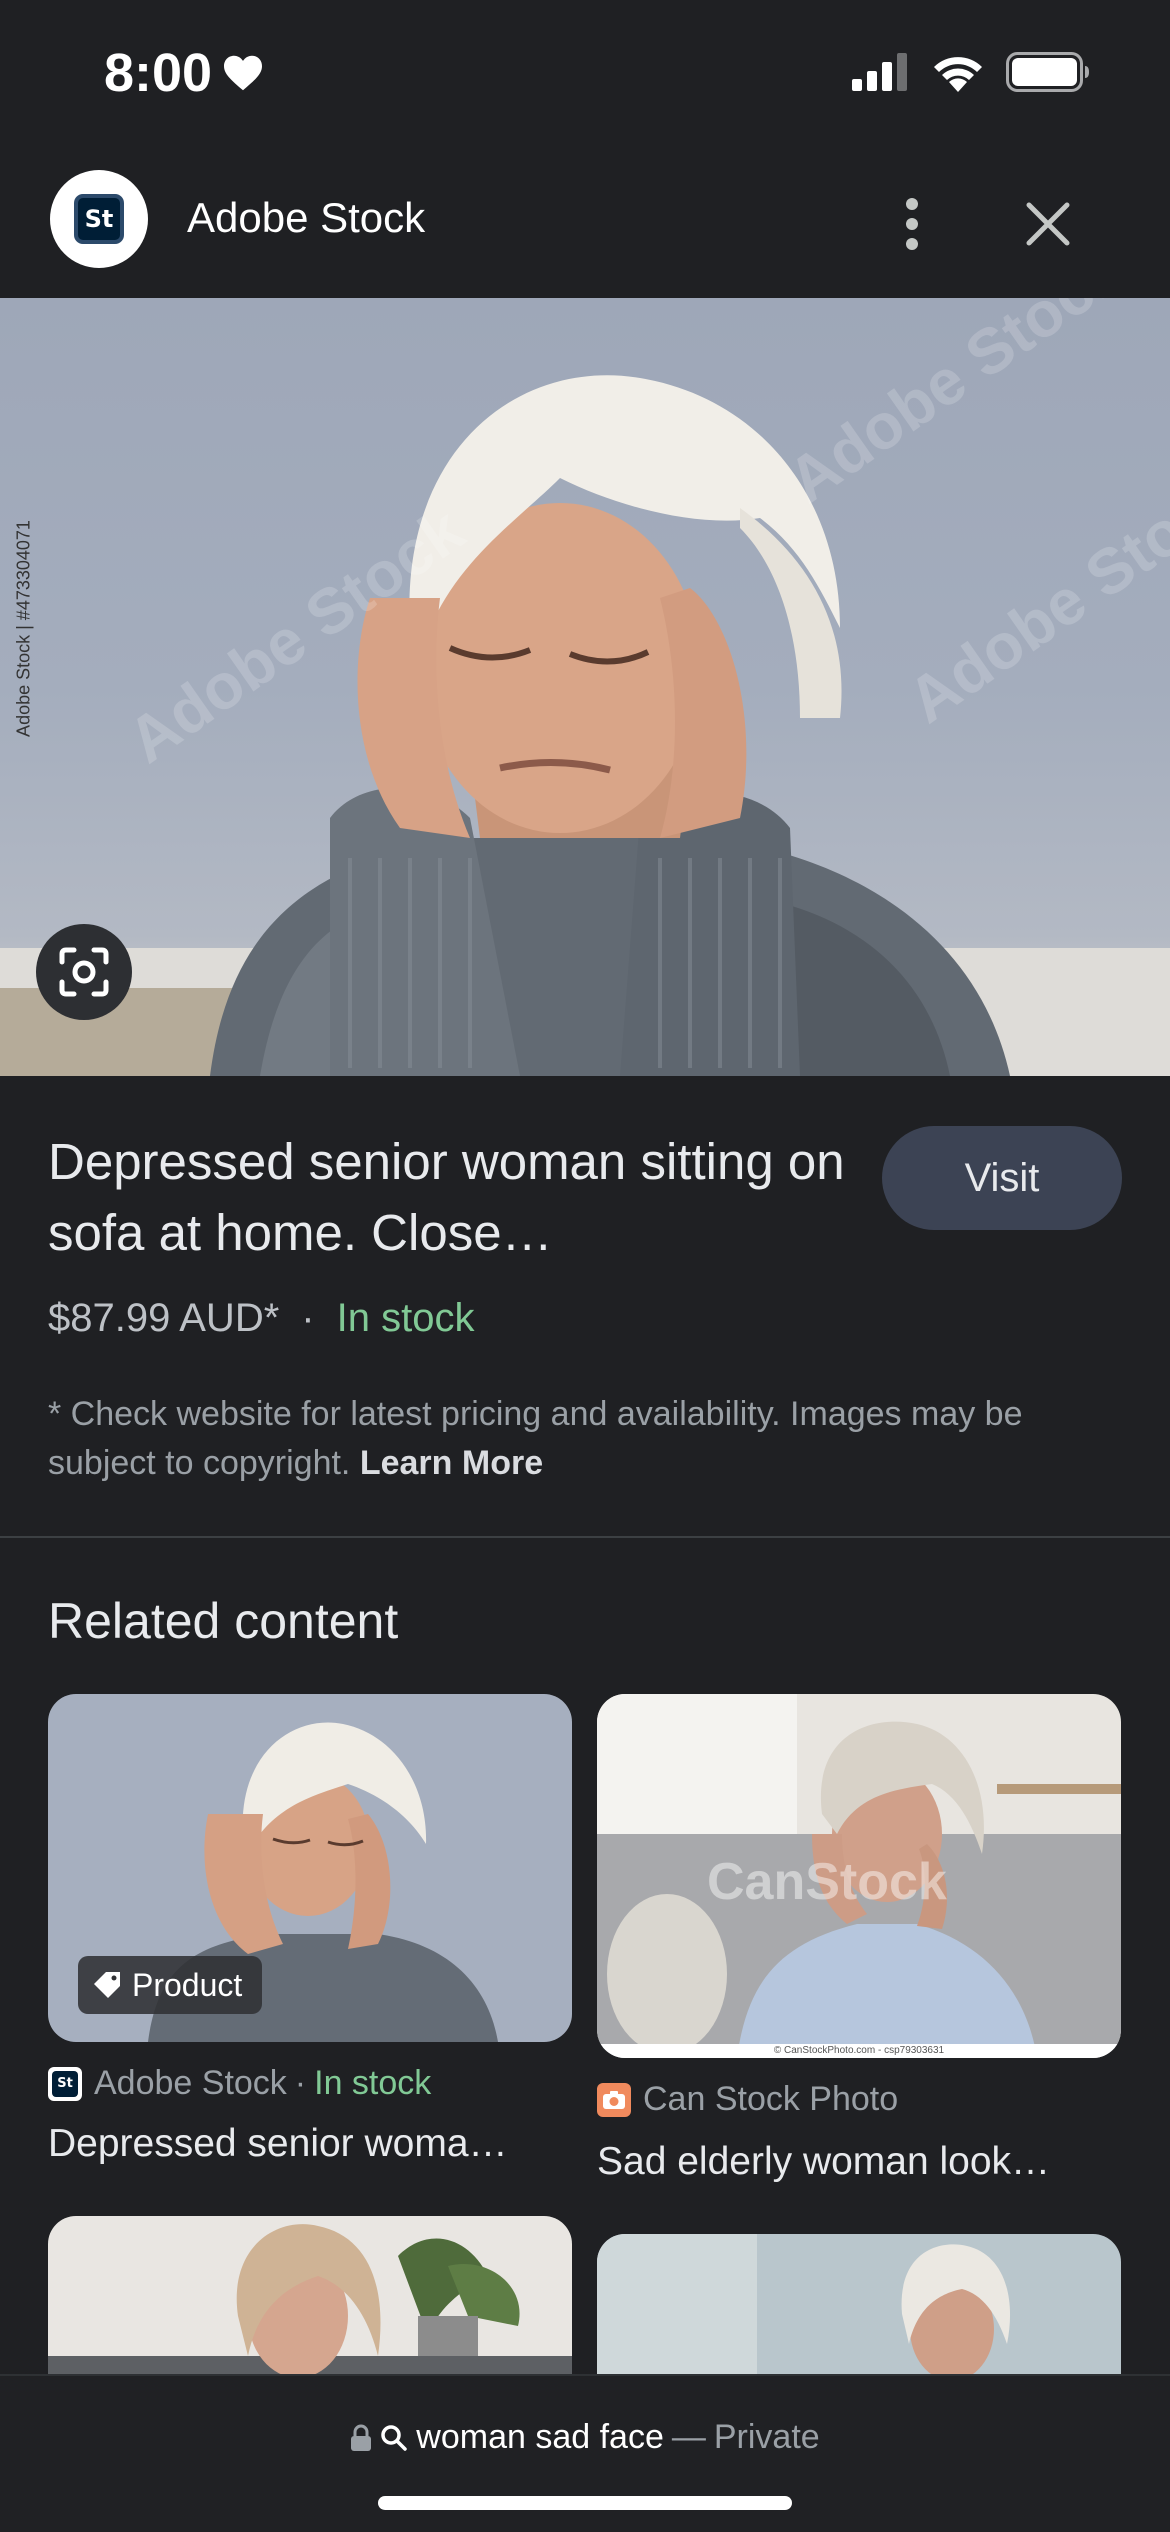 This screenshot has width=1170, height=2532. Describe the element at coordinates (405, 1318) in the screenshot. I see `stock-status: In stock` at that location.